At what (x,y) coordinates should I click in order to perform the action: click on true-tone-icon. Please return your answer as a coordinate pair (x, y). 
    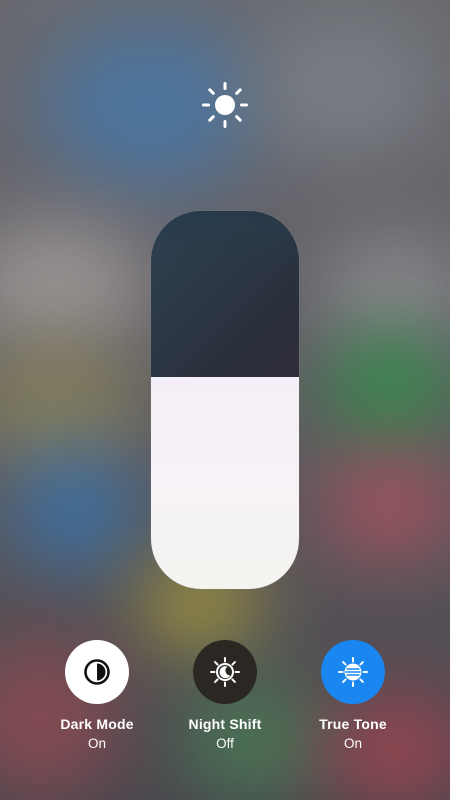
    Looking at the image, I should click on (353, 672).